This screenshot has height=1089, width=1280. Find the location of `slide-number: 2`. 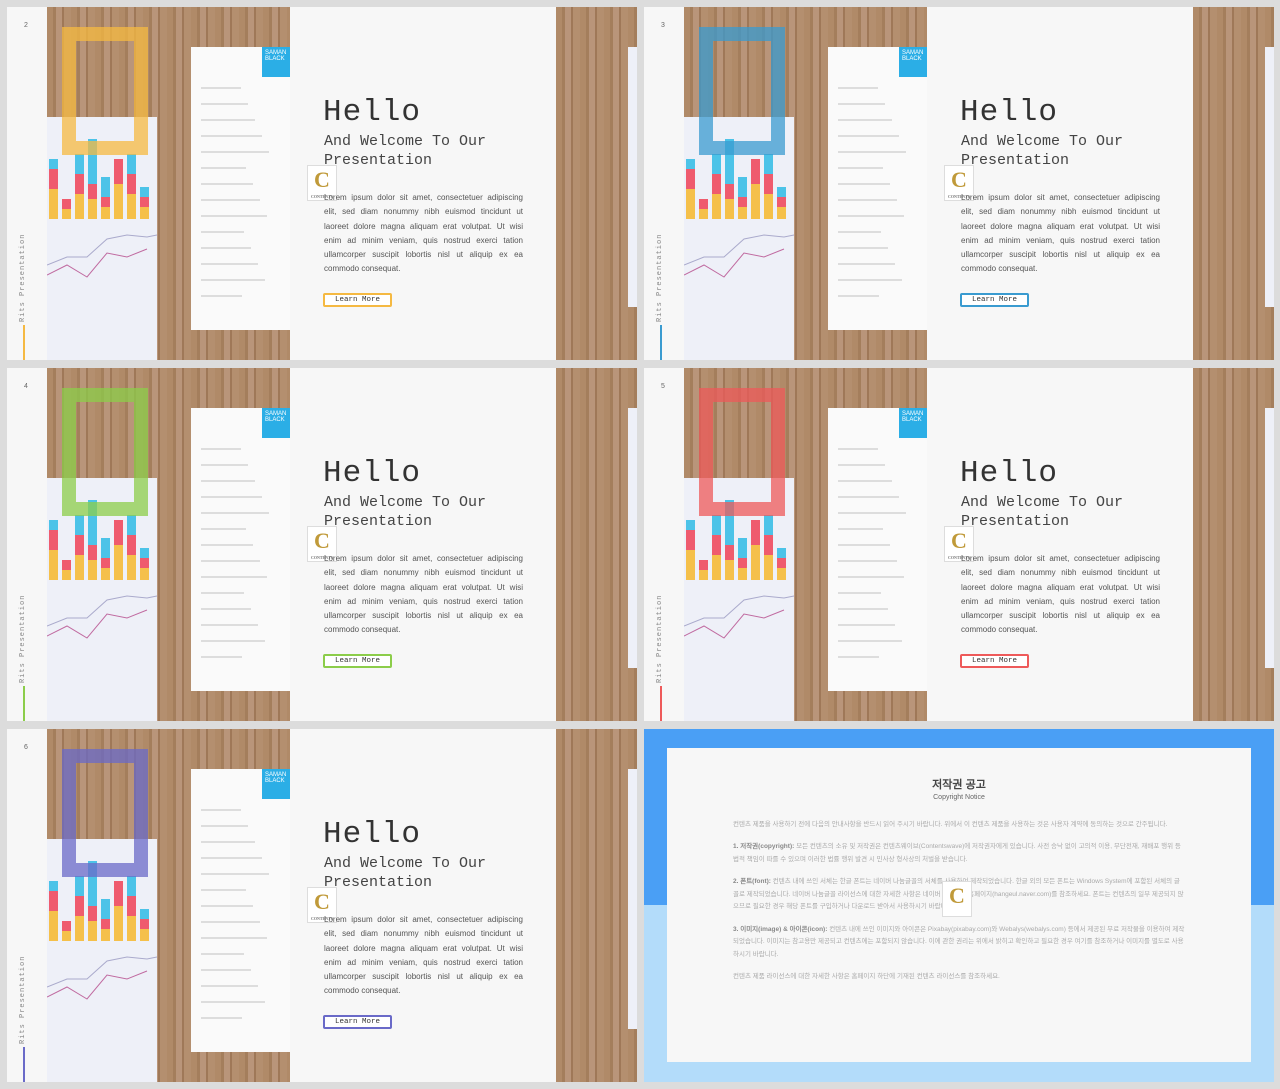

slide-number: 2 is located at coordinates (26, 25).